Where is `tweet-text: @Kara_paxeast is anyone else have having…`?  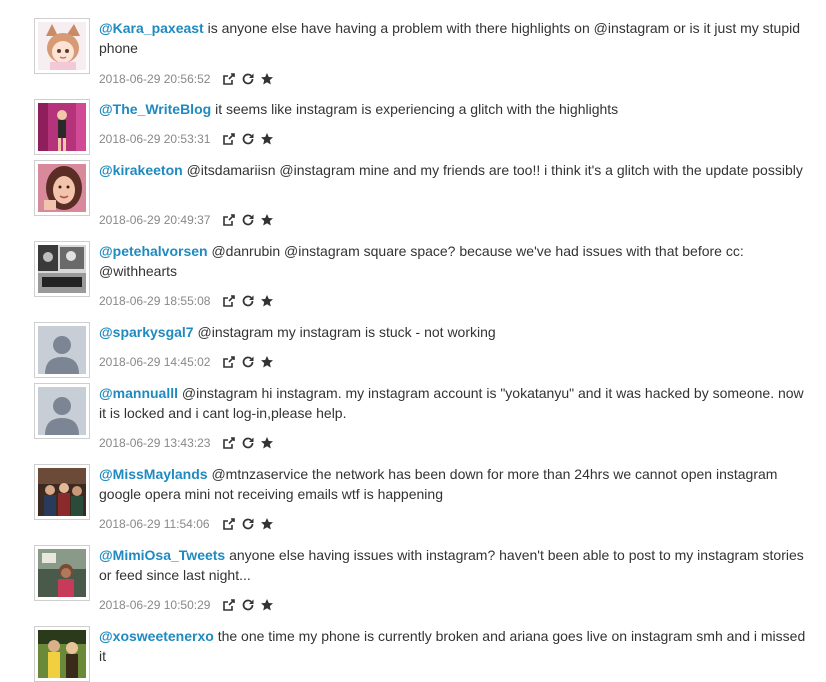 tweet-text: @Kara_paxeast is anyone else have having… is located at coordinates (455, 38).